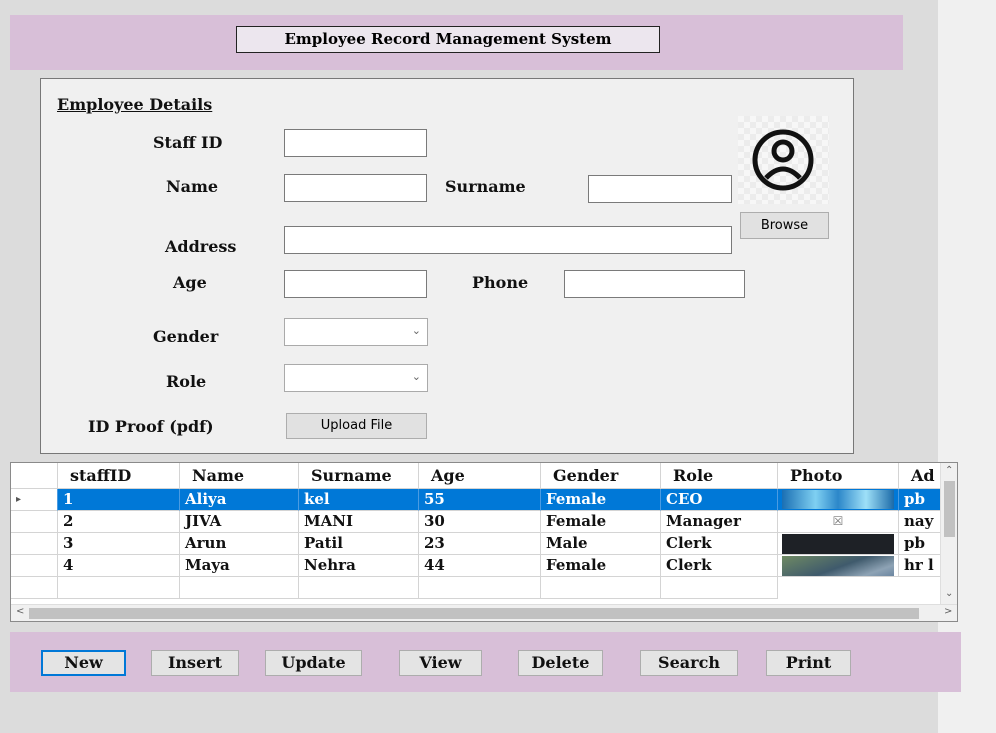 This screenshot has width=996, height=733. Describe the element at coordinates (689, 663) in the screenshot. I see `search-button: Search` at that location.